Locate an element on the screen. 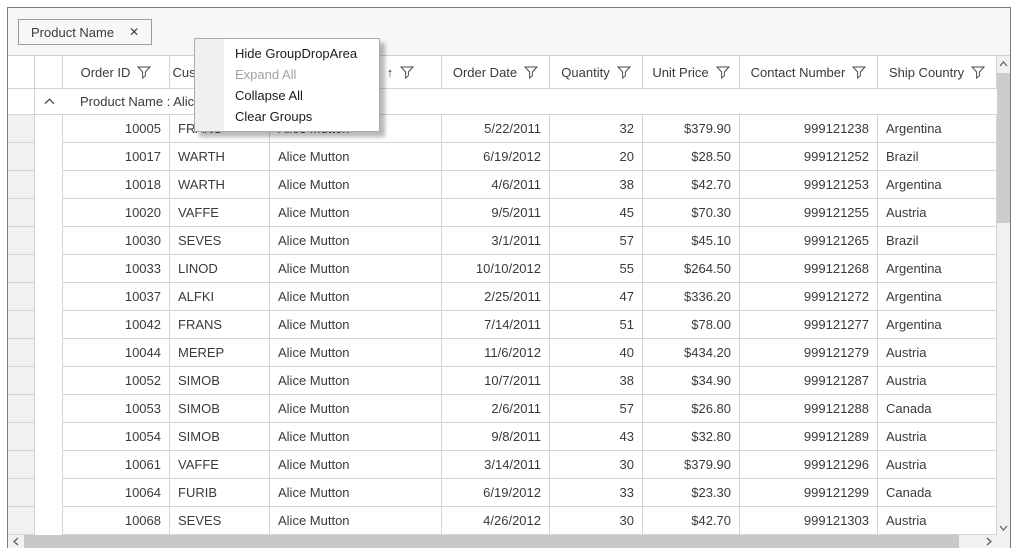 This screenshot has height=551, width=1016. cell-quantity: 47 is located at coordinates (596, 297).